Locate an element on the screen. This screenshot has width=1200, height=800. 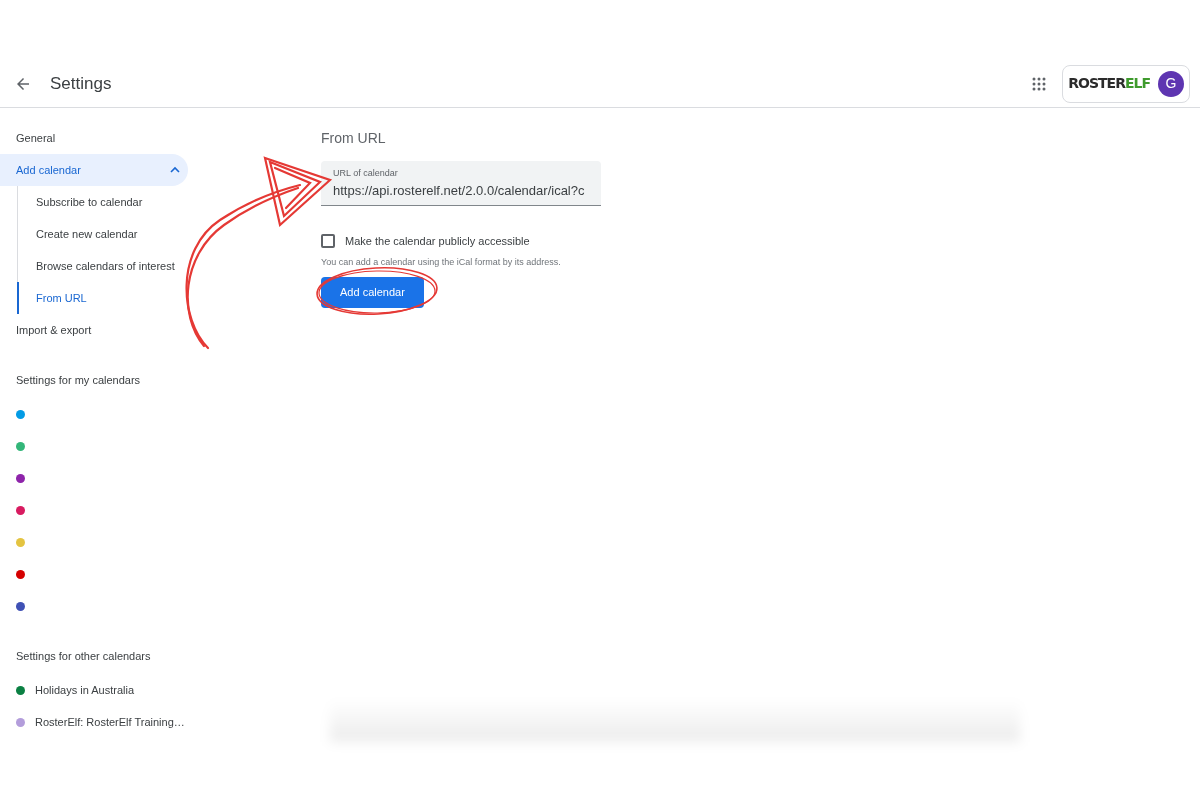
url-field: URL of calendar https://api.rosterelf.net/2.0.0/calendar/ical?c is located at coordinates (461, 183).